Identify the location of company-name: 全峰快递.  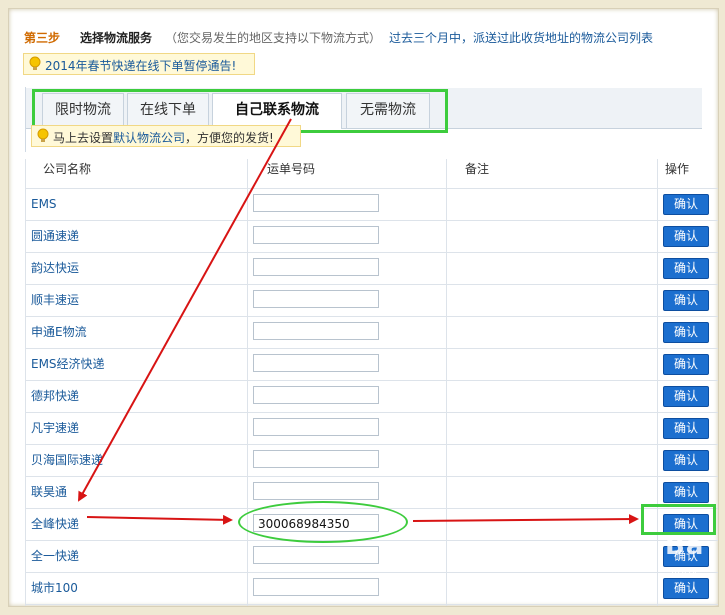
(55, 524).